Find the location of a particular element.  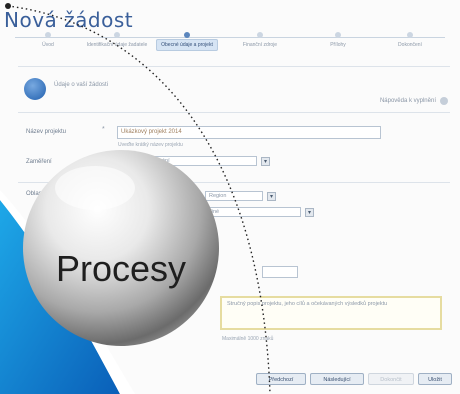

sphere-label: Procesy is located at coordinates (121, 268).